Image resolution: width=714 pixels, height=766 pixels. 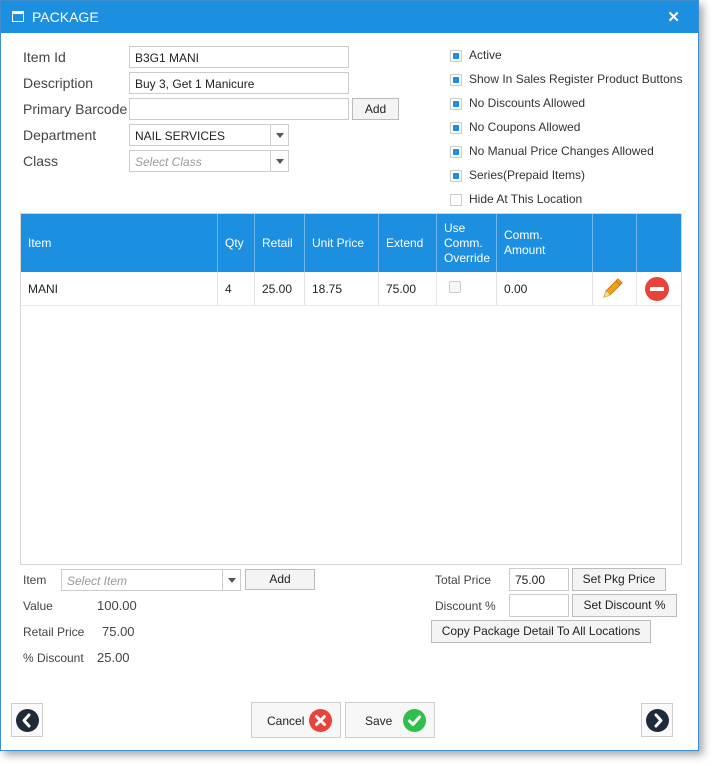 What do you see at coordinates (456, 200) in the screenshot?
I see `checkbox-unchecked` at bounding box center [456, 200].